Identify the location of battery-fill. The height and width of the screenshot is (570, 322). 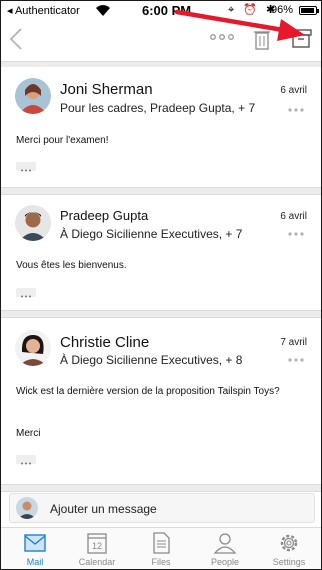
(307, 10).